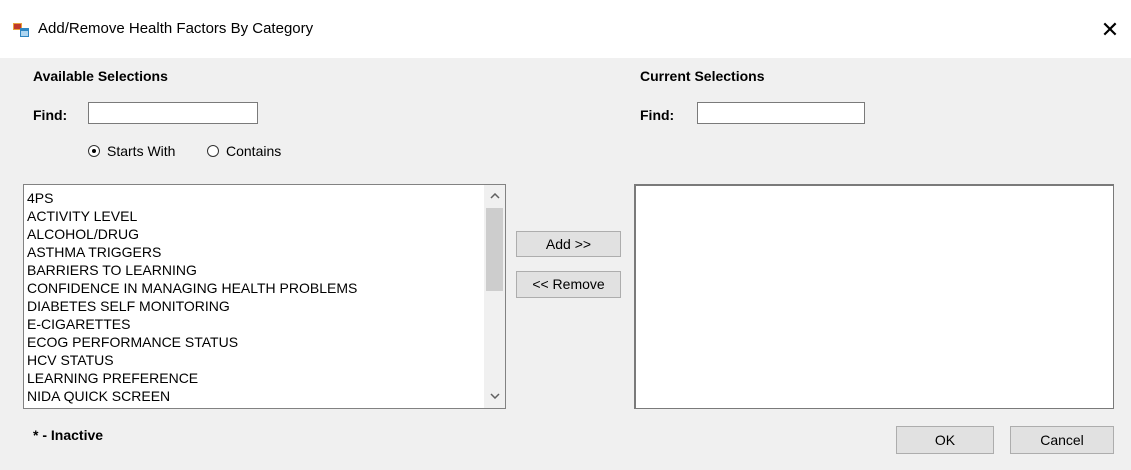 The image size is (1131, 470). Describe the element at coordinates (253, 252) in the screenshot. I see `list-item: ASTHMA TRIGGERS` at that location.